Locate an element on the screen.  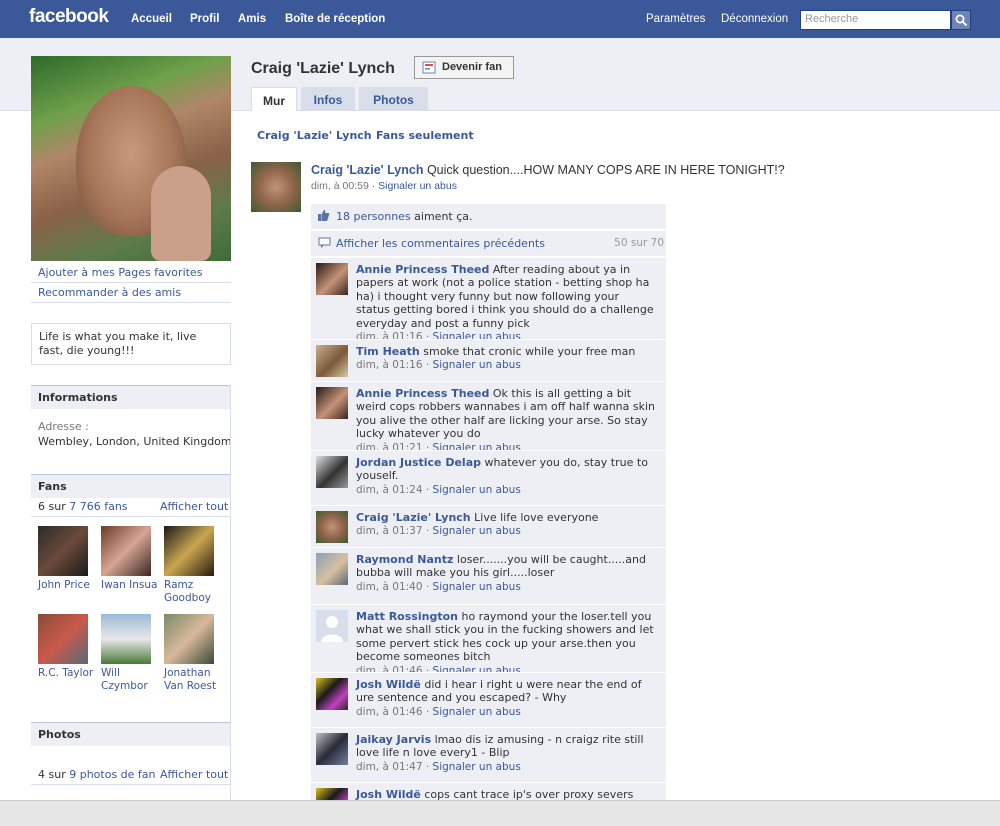
add-favorite-link: Ajouter à mes Pages favorites is located at coordinates (120, 272).